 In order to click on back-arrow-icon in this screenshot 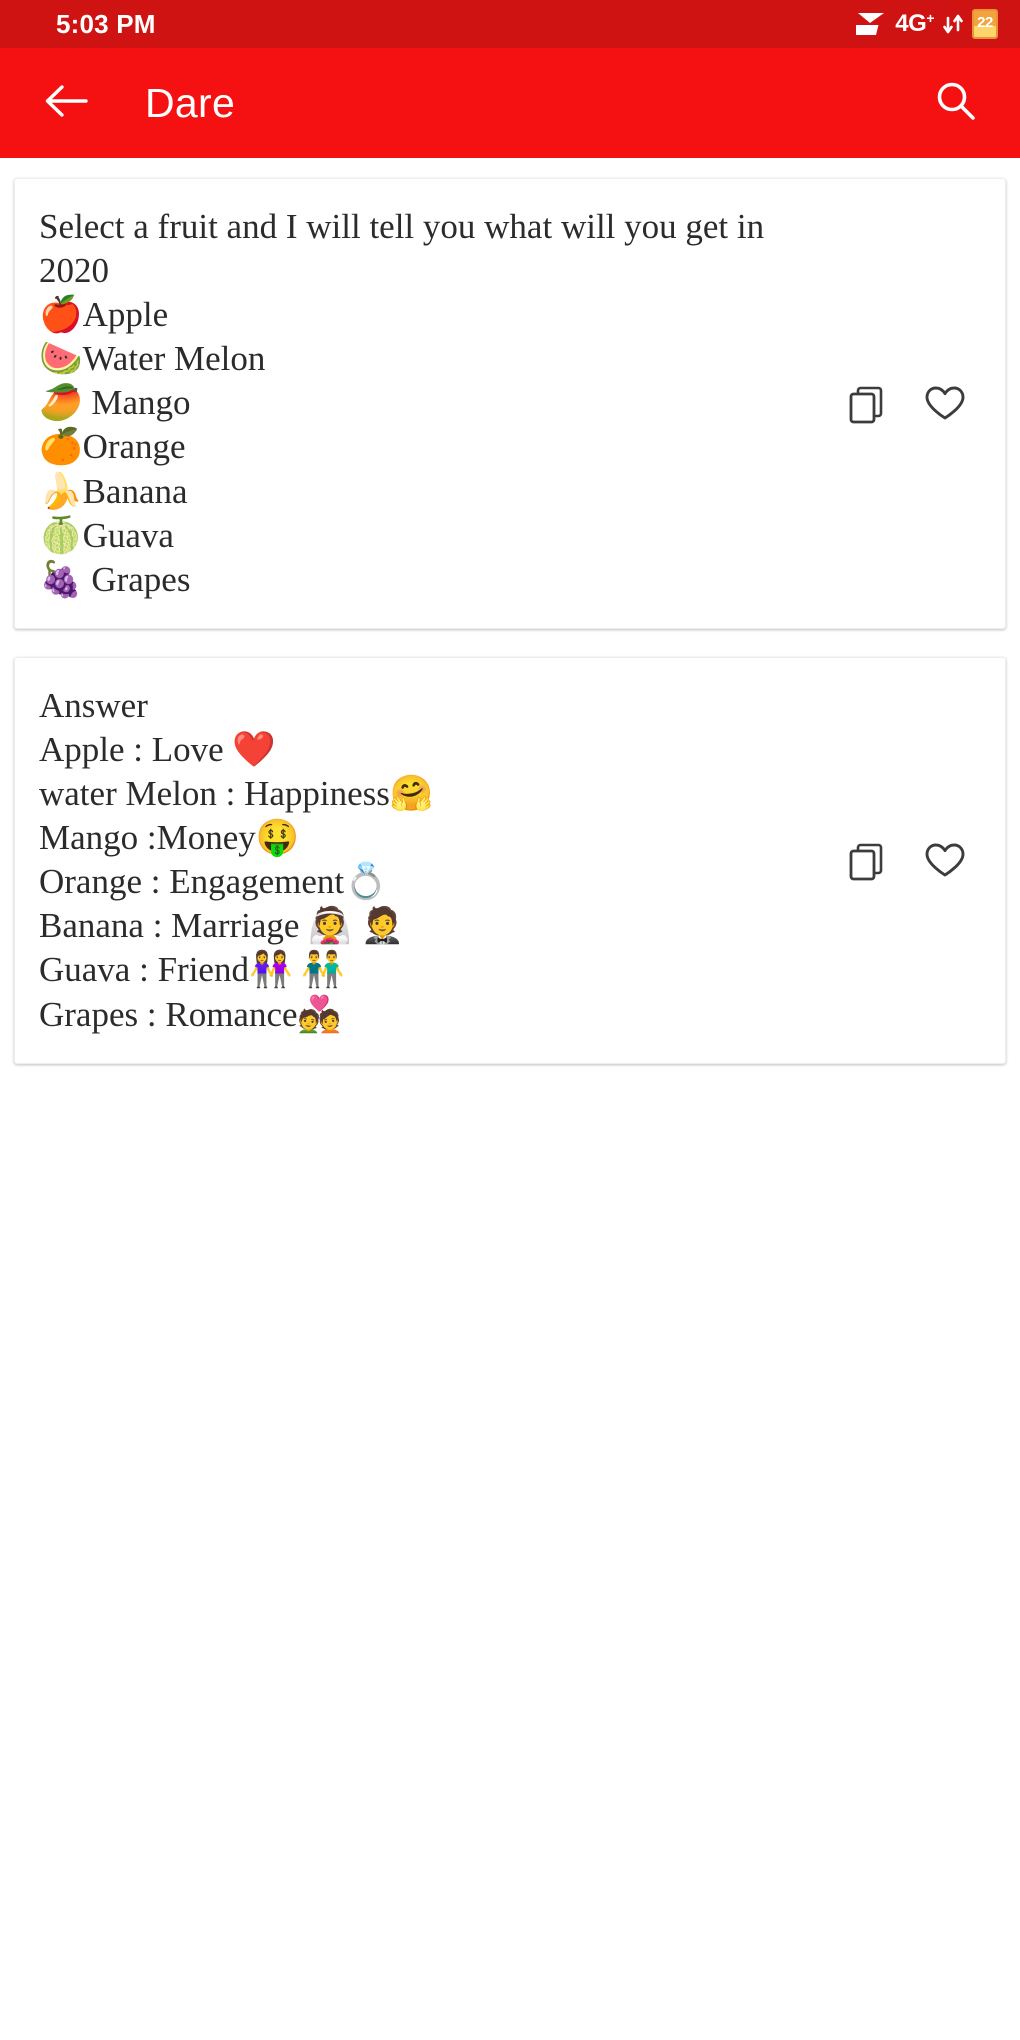, I will do `click(66, 103)`.